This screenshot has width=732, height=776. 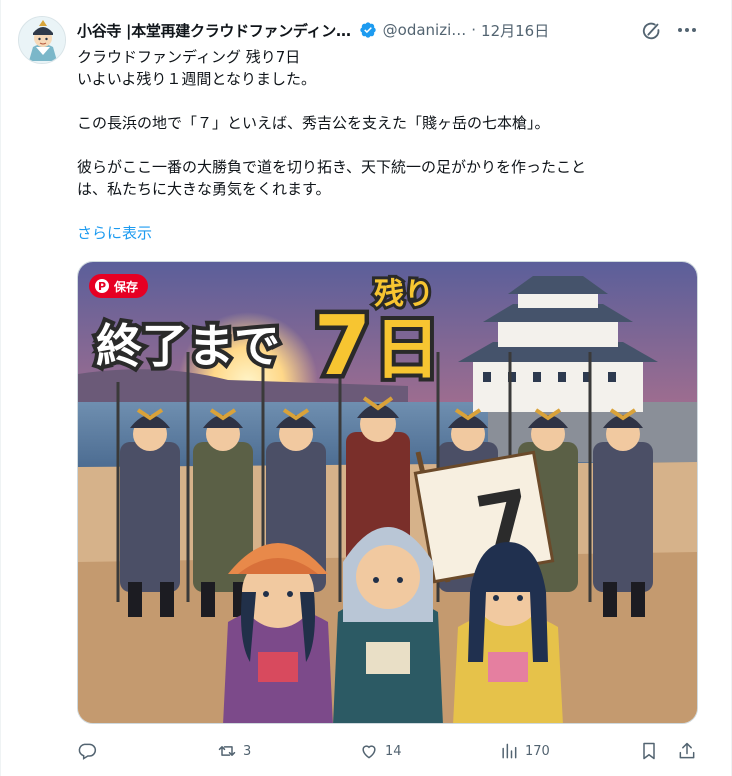 What do you see at coordinates (369, 752) in the screenshot?
I see `like-icon` at bounding box center [369, 752].